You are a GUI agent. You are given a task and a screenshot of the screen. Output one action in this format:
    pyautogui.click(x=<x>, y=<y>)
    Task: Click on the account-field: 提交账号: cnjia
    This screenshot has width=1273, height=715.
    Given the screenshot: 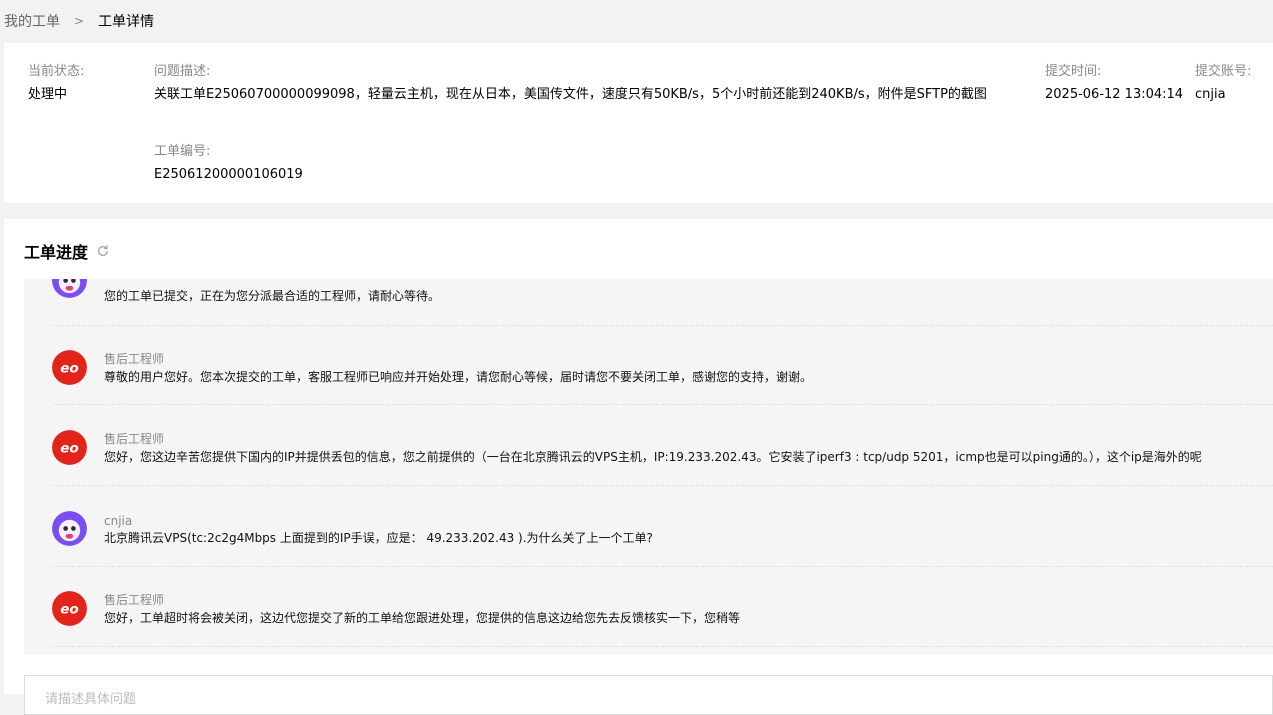 What is the action you would take?
    pyautogui.click(x=1223, y=83)
    